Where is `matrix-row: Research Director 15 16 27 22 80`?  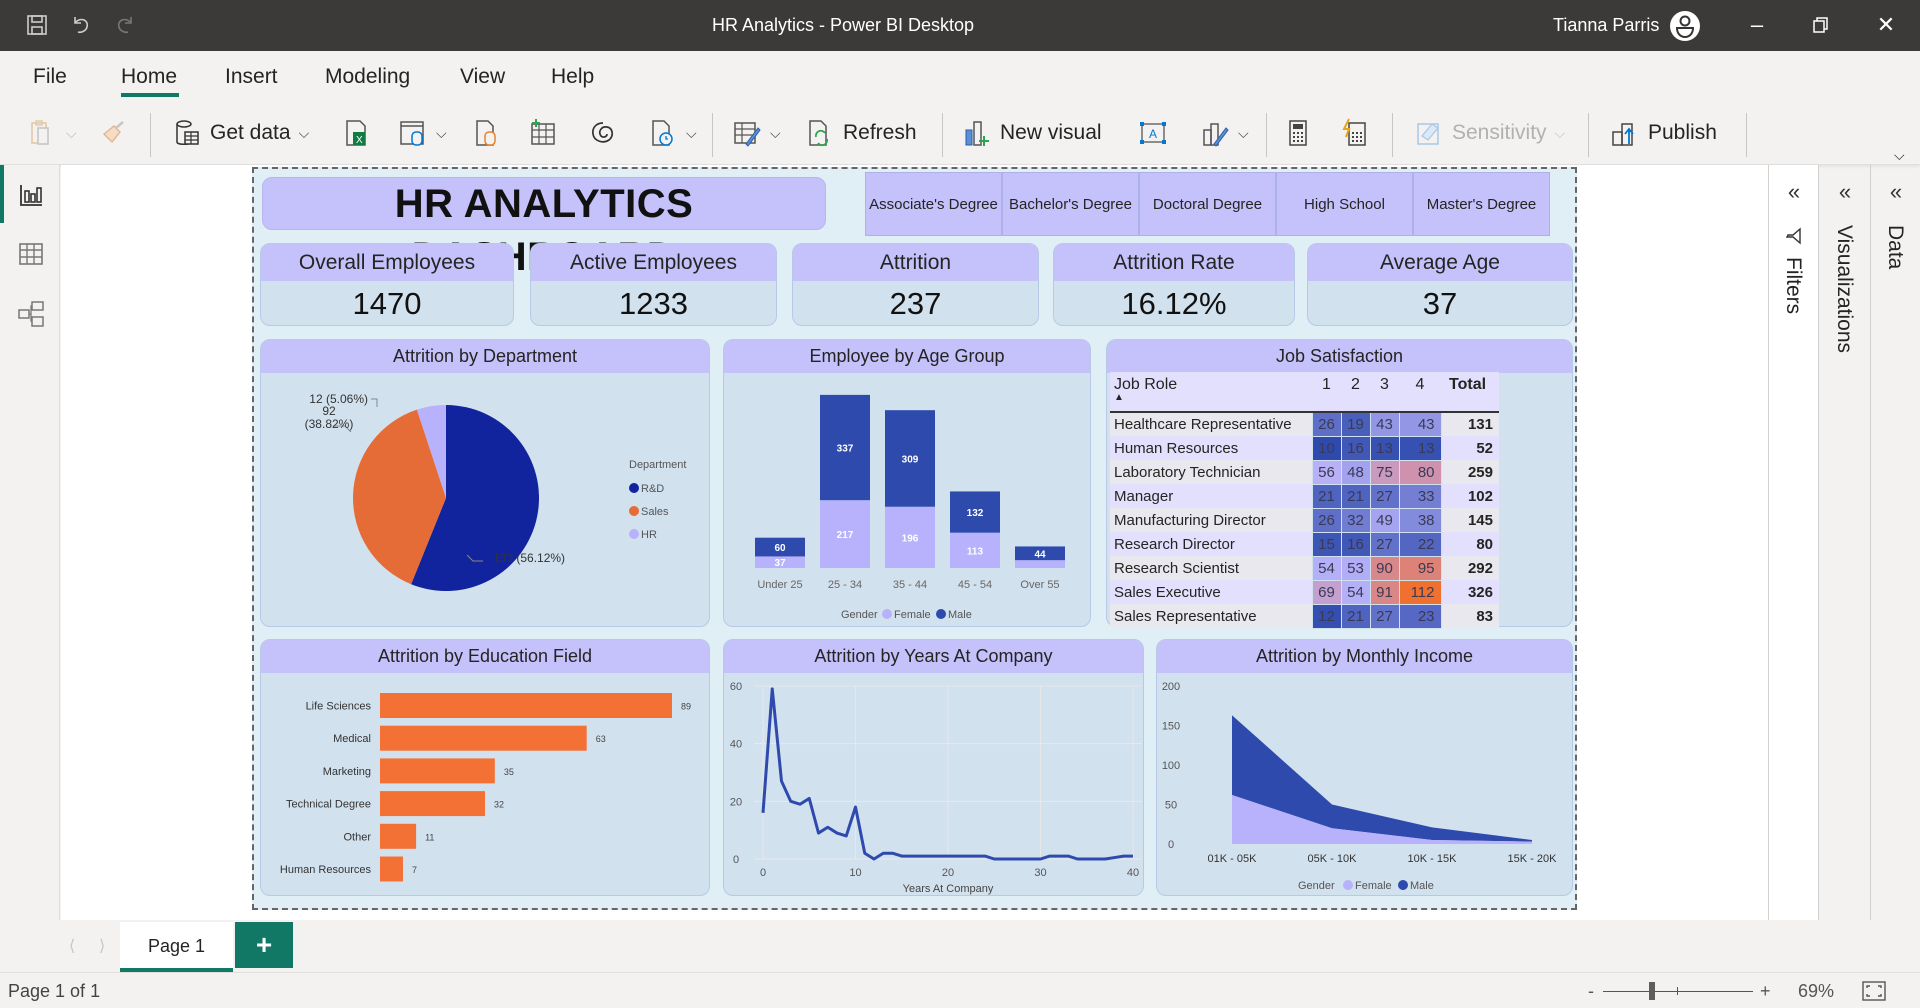 matrix-row: Research Director 15 16 27 22 80 is located at coordinates (1304, 544).